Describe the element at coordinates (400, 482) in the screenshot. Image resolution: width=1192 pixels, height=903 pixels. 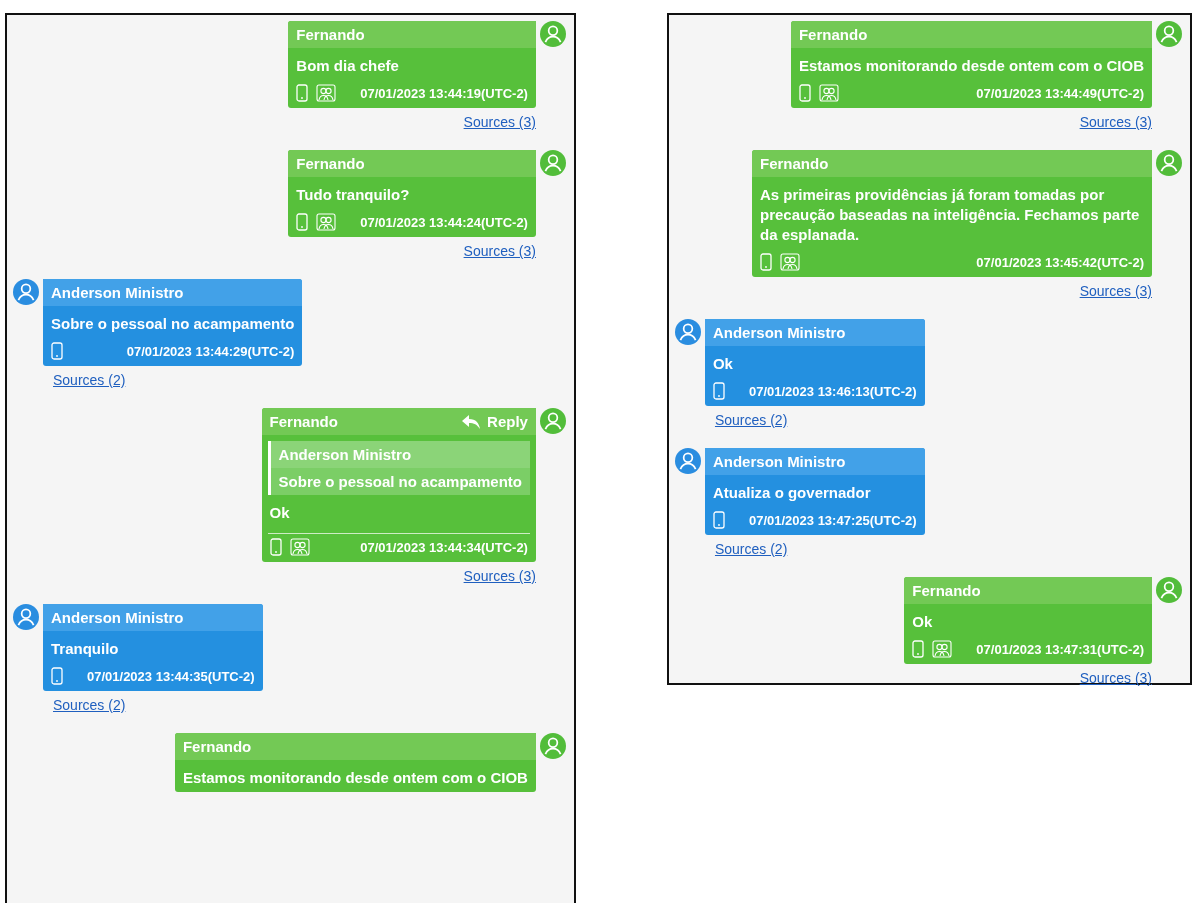
I see `quoted-text: Sobre o pessoal no acampamento` at that location.